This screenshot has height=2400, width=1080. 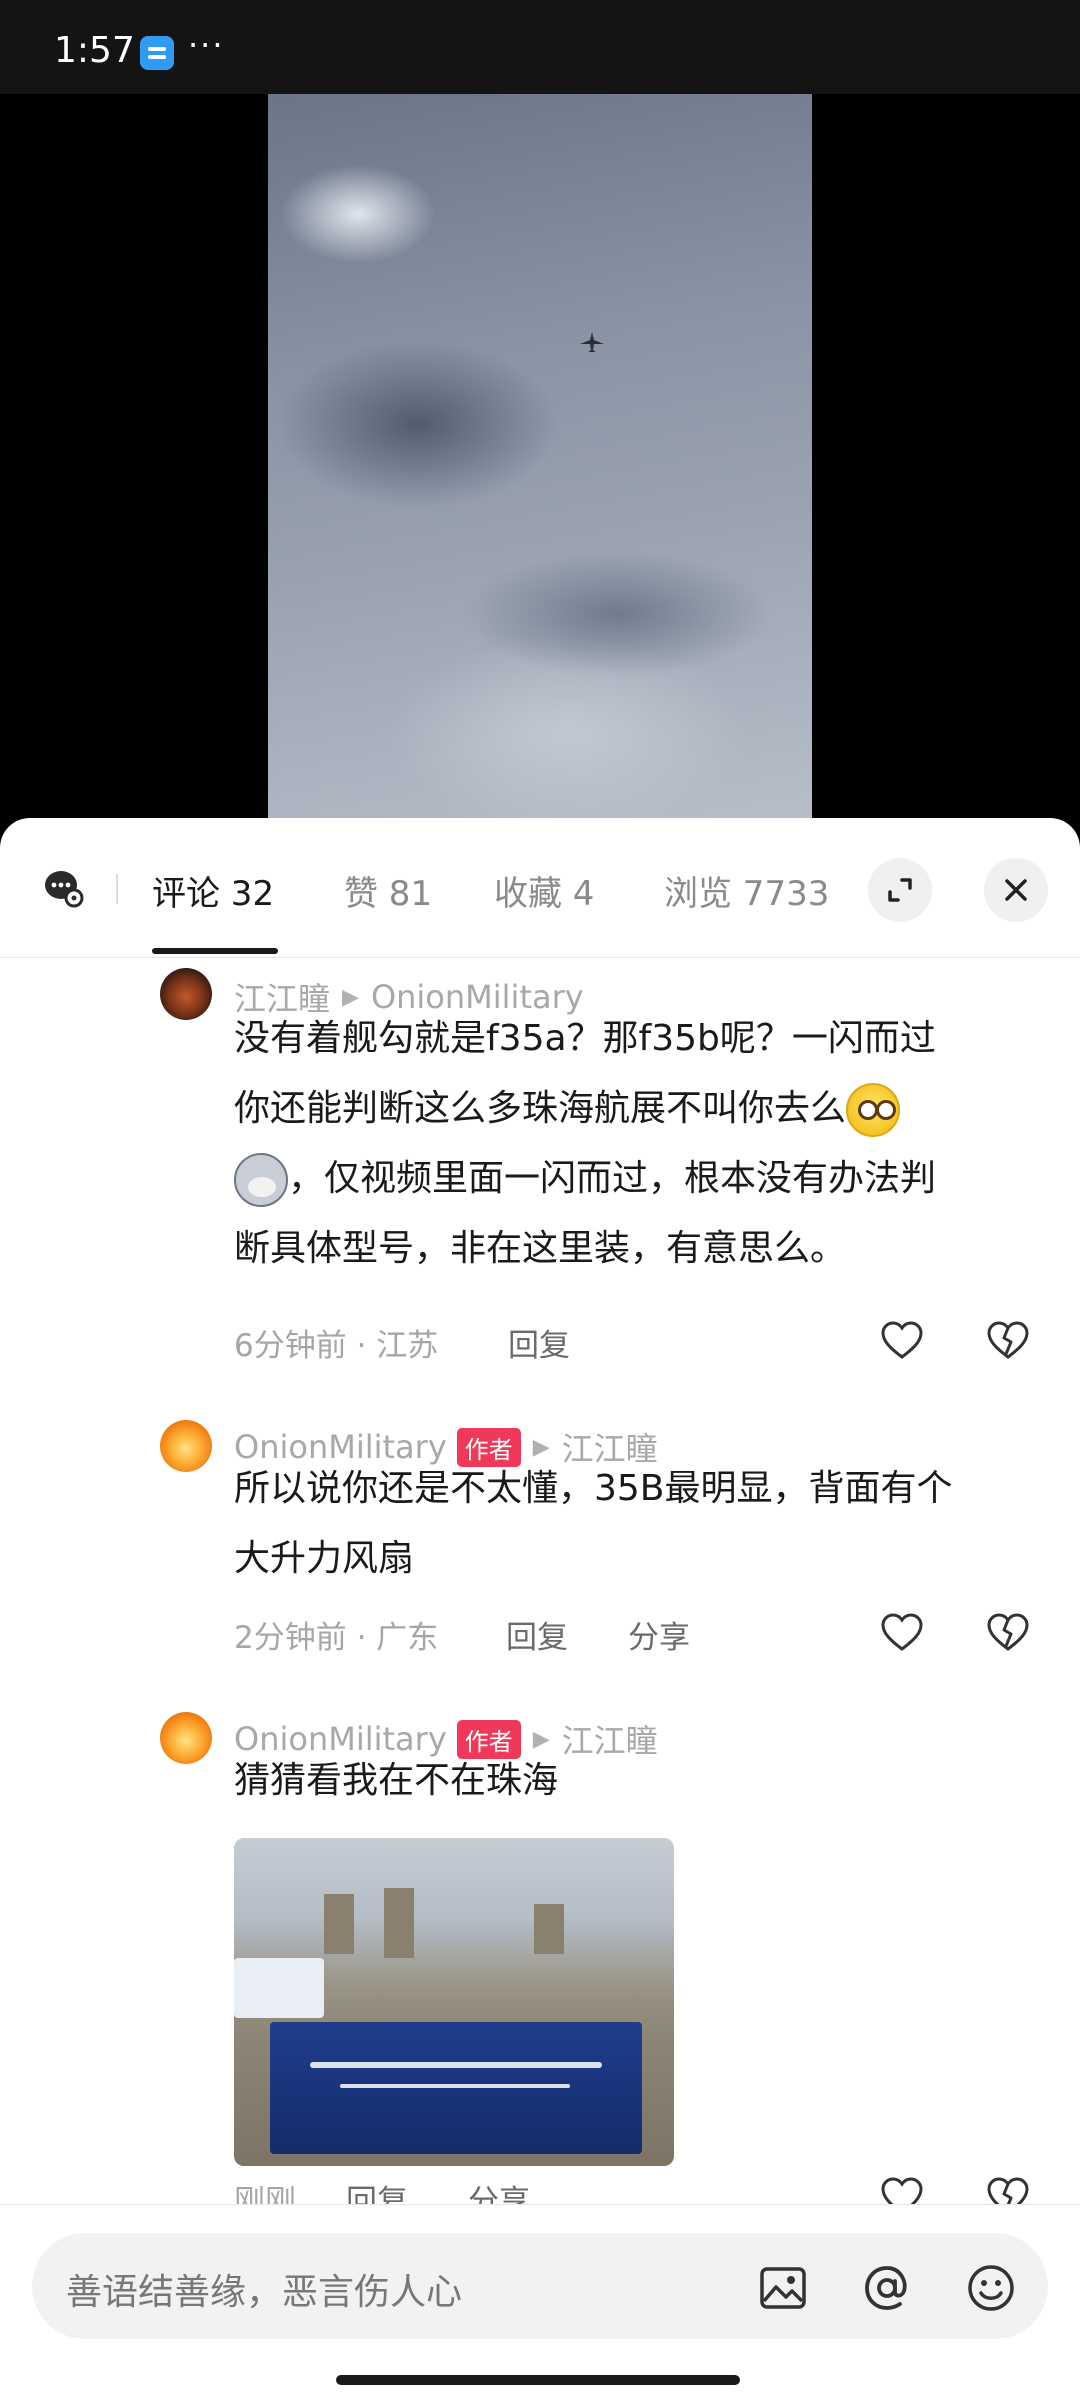 I want to click on comment-text-line: 你还能判断这么多珠海航展不叫你去么, so click(x=629, y=1109).